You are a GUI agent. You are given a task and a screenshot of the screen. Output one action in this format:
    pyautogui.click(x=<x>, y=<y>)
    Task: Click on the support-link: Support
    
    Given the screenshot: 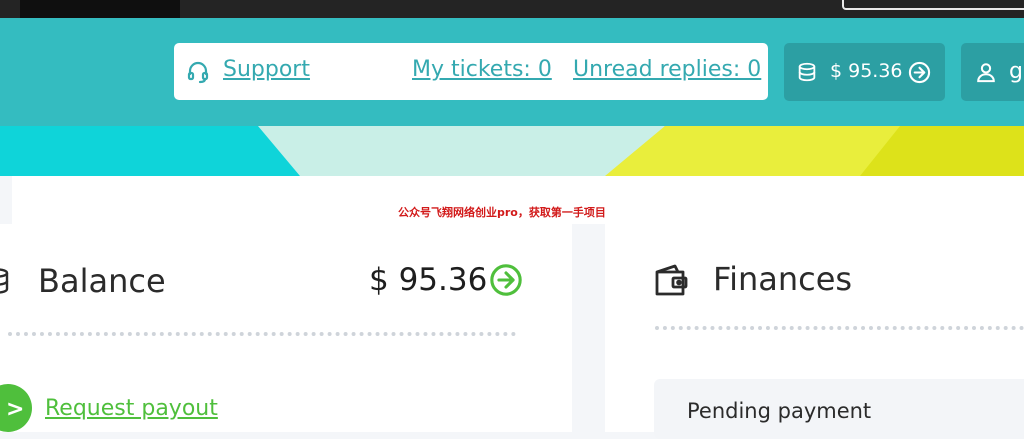 What is the action you would take?
    pyautogui.click(x=266, y=69)
    